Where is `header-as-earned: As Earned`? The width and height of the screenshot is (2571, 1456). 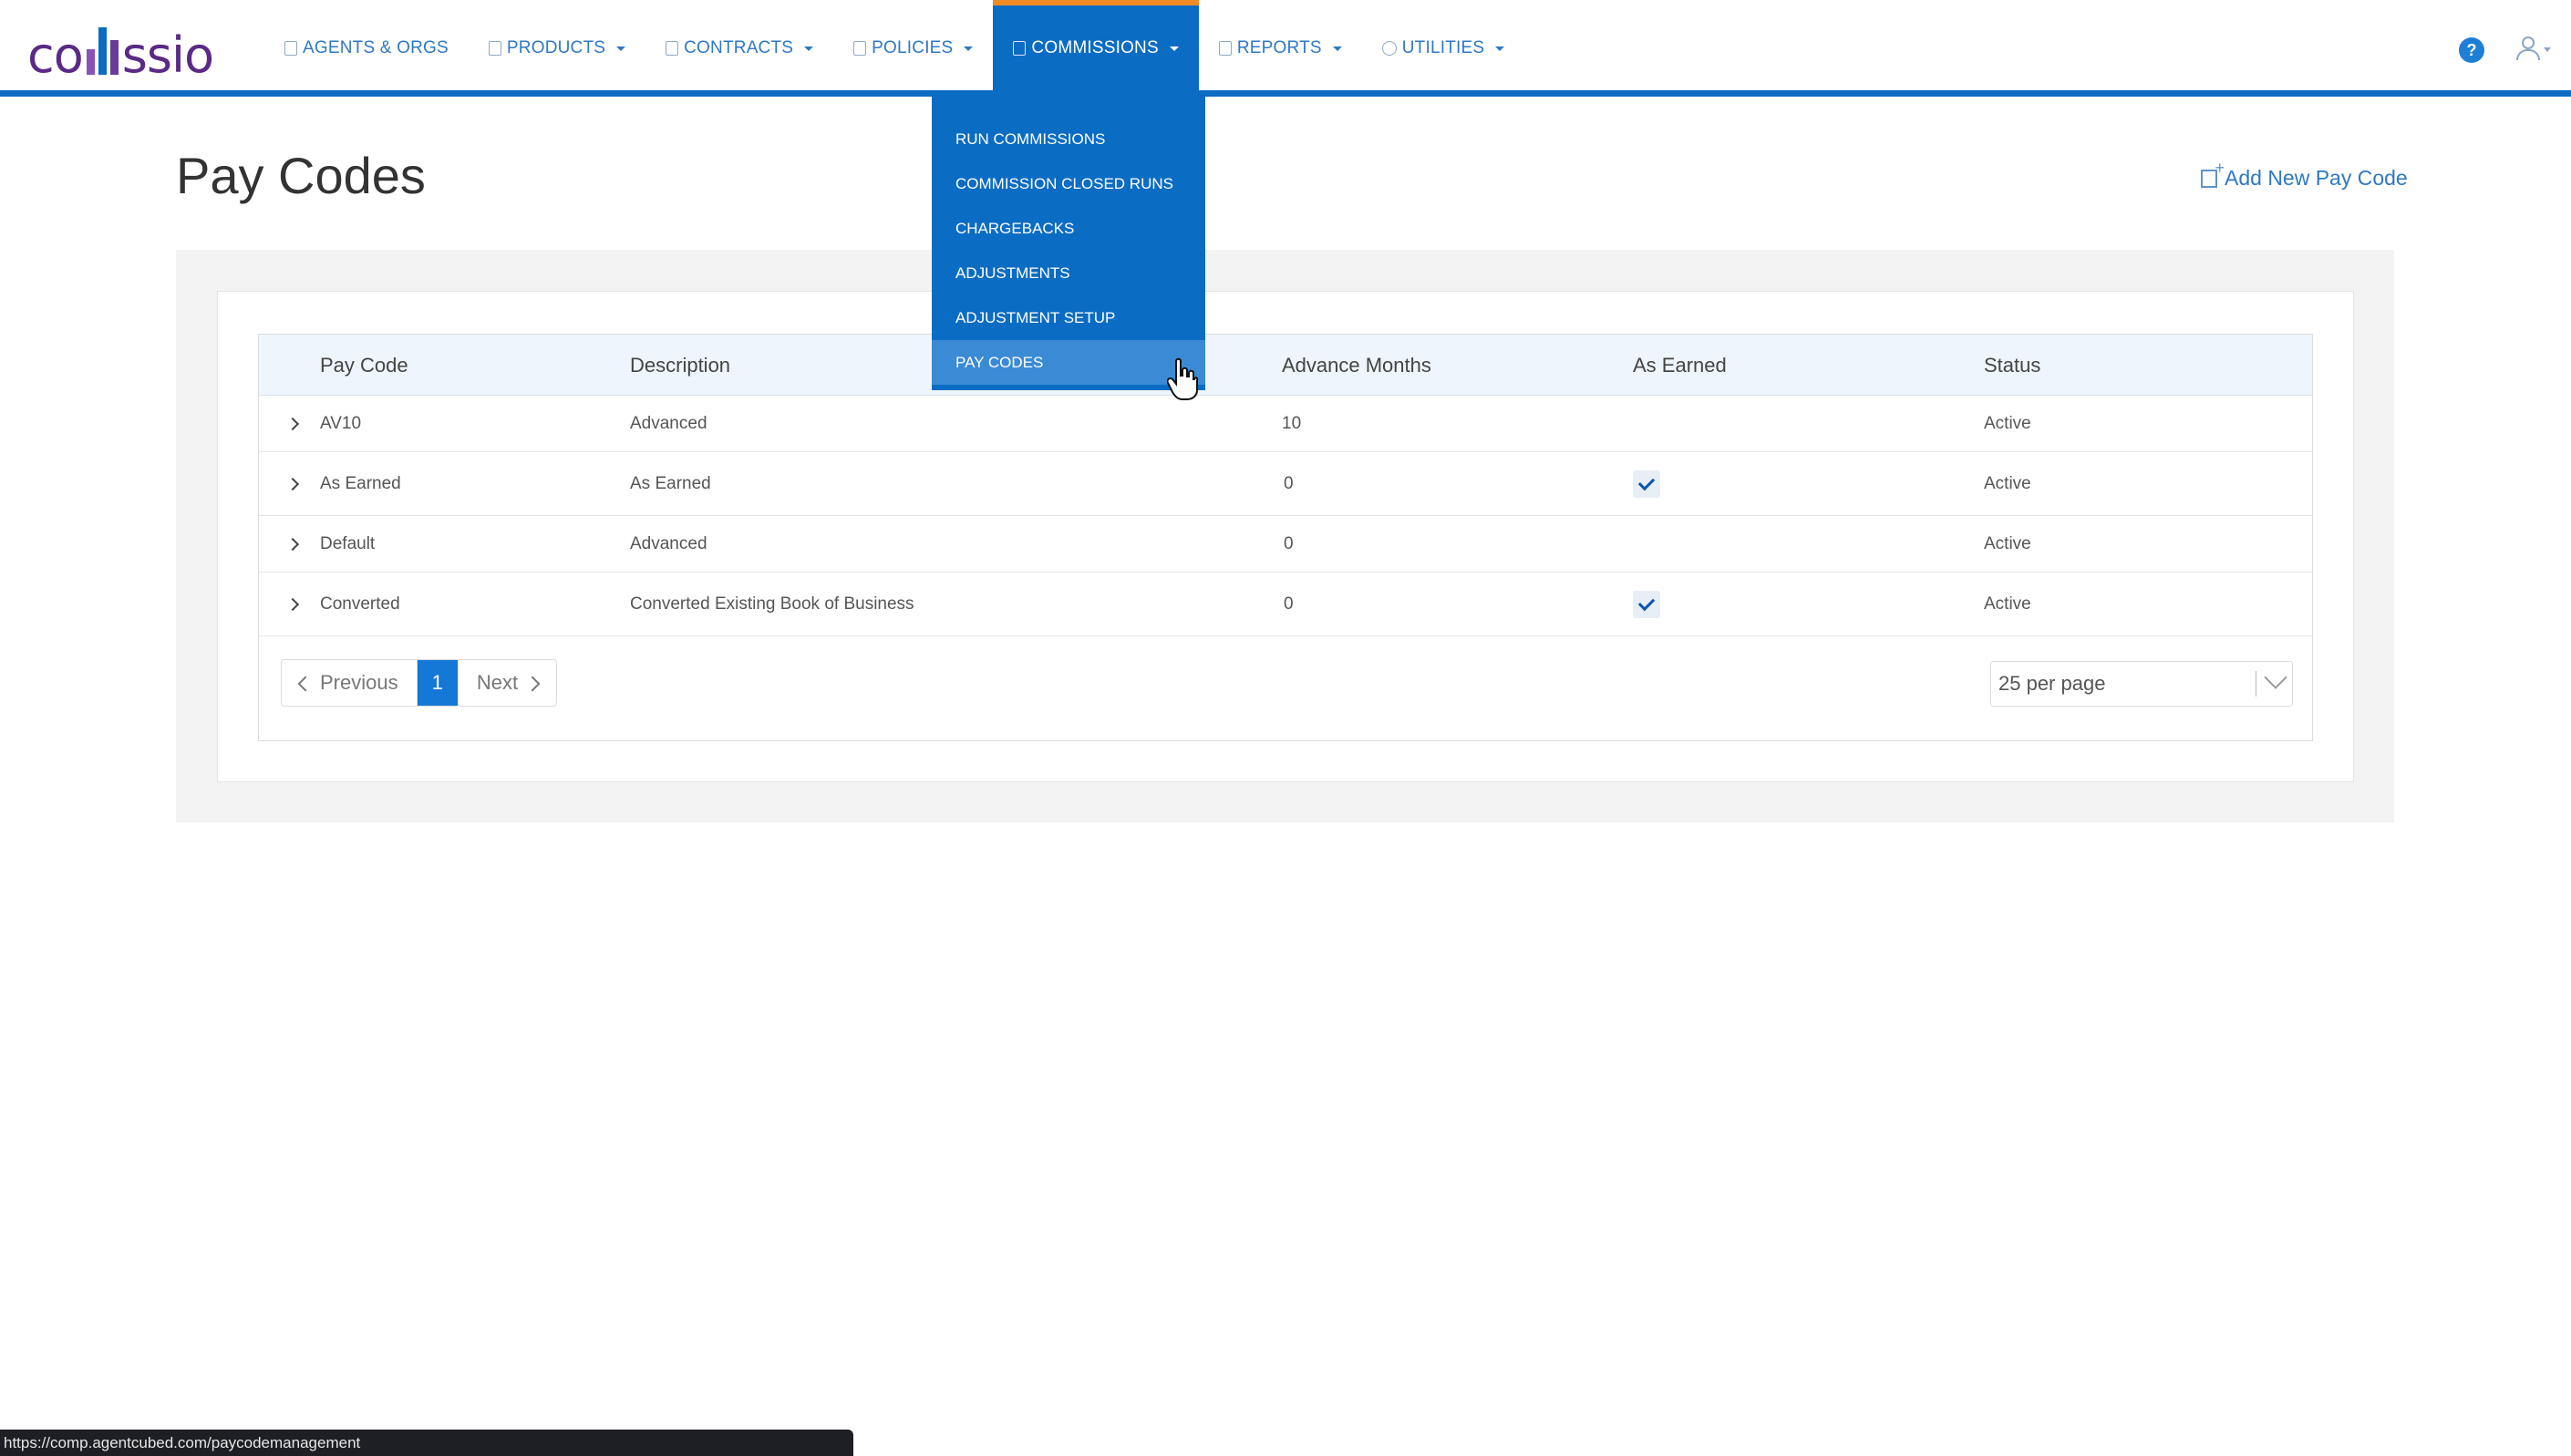
header-as-earned: As Earned is located at coordinates (1680, 366).